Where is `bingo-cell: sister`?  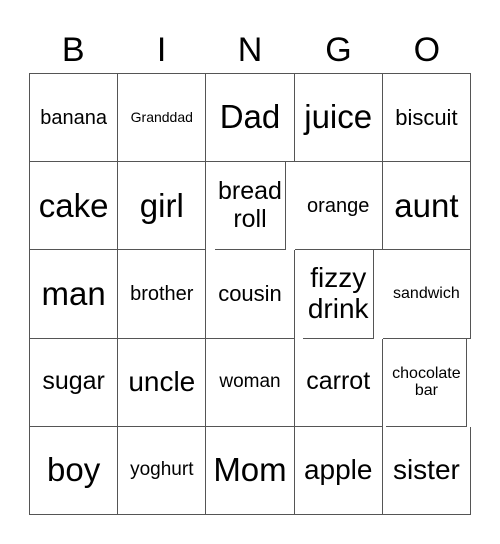
bingo-cell: sister is located at coordinates (426, 470).